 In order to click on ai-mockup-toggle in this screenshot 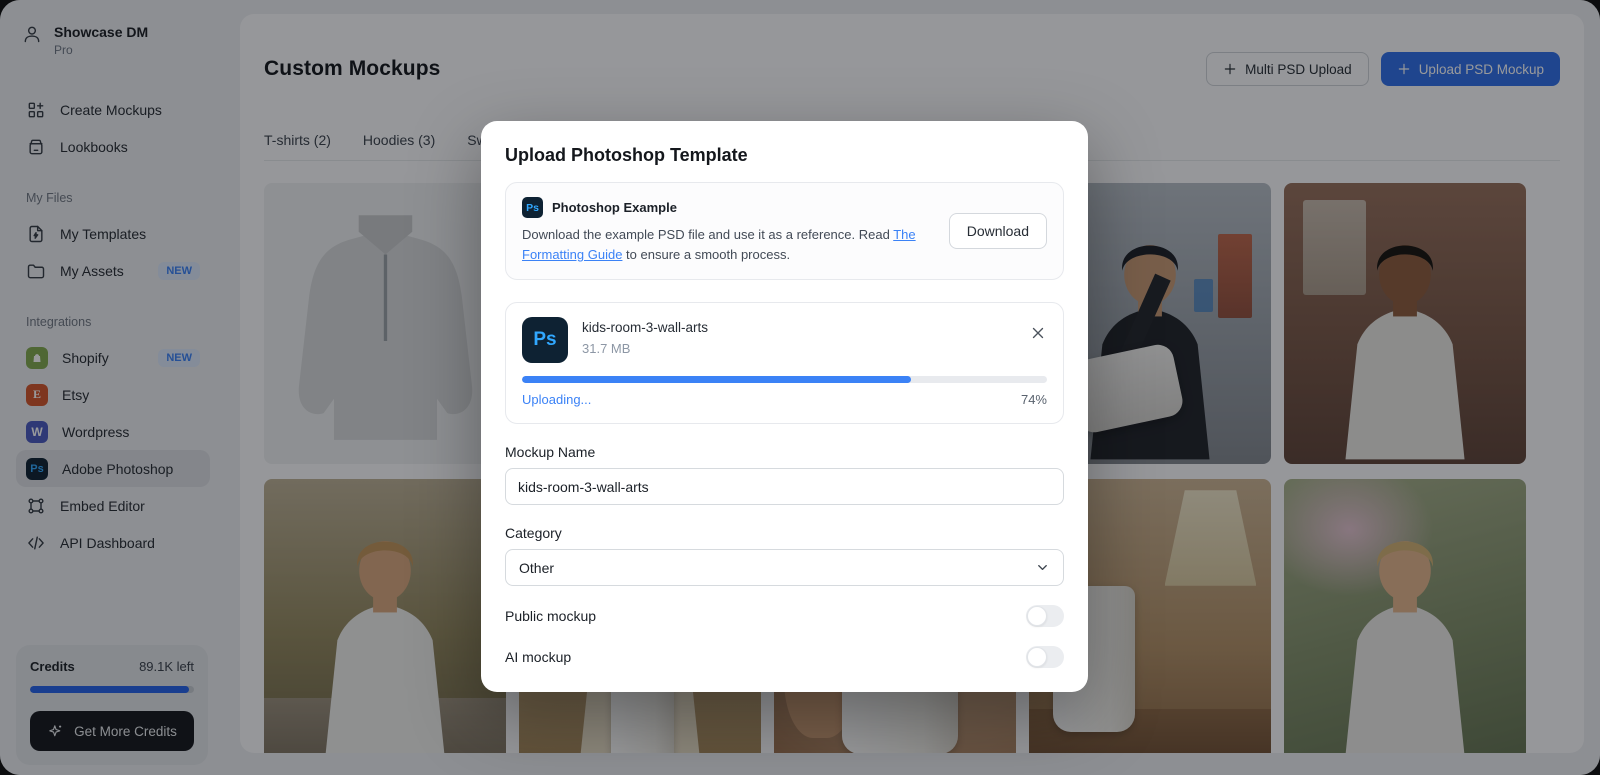, I will do `click(1045, 657)`.